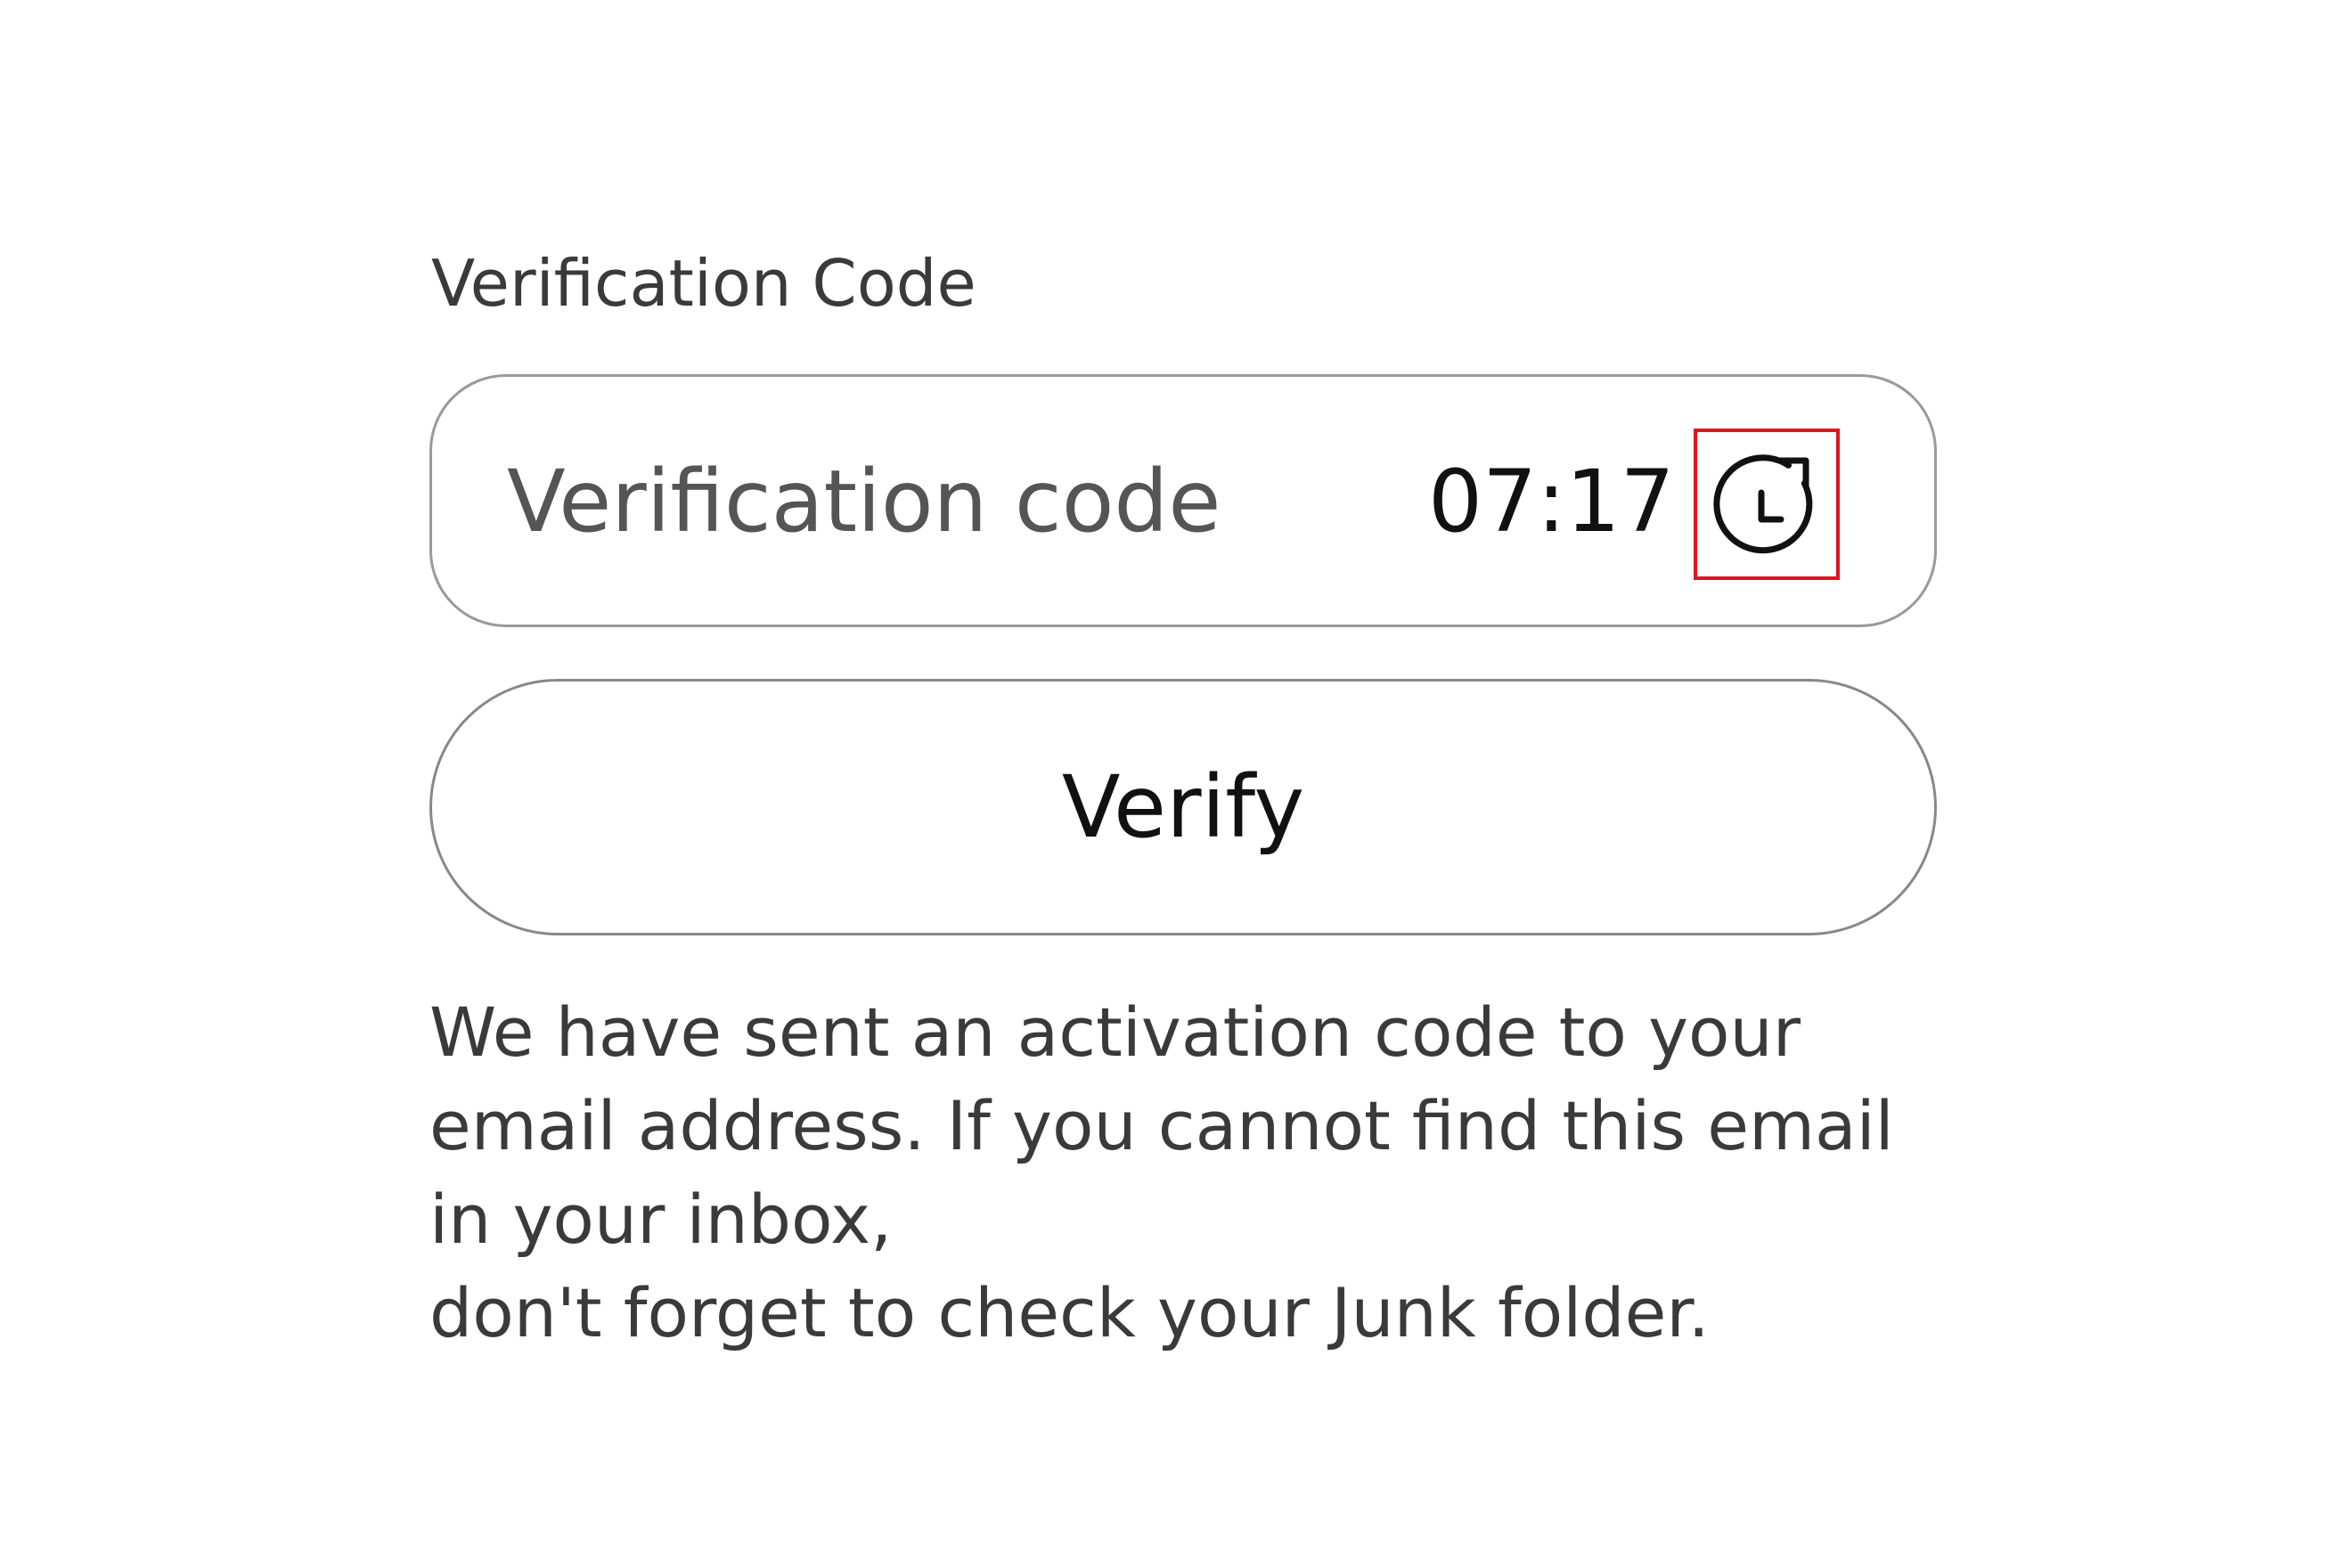  Describe the element at coordinates (1069, 1312) in the screenshot. I see `info-line: don't forget to check your Junk folder.` at that location.